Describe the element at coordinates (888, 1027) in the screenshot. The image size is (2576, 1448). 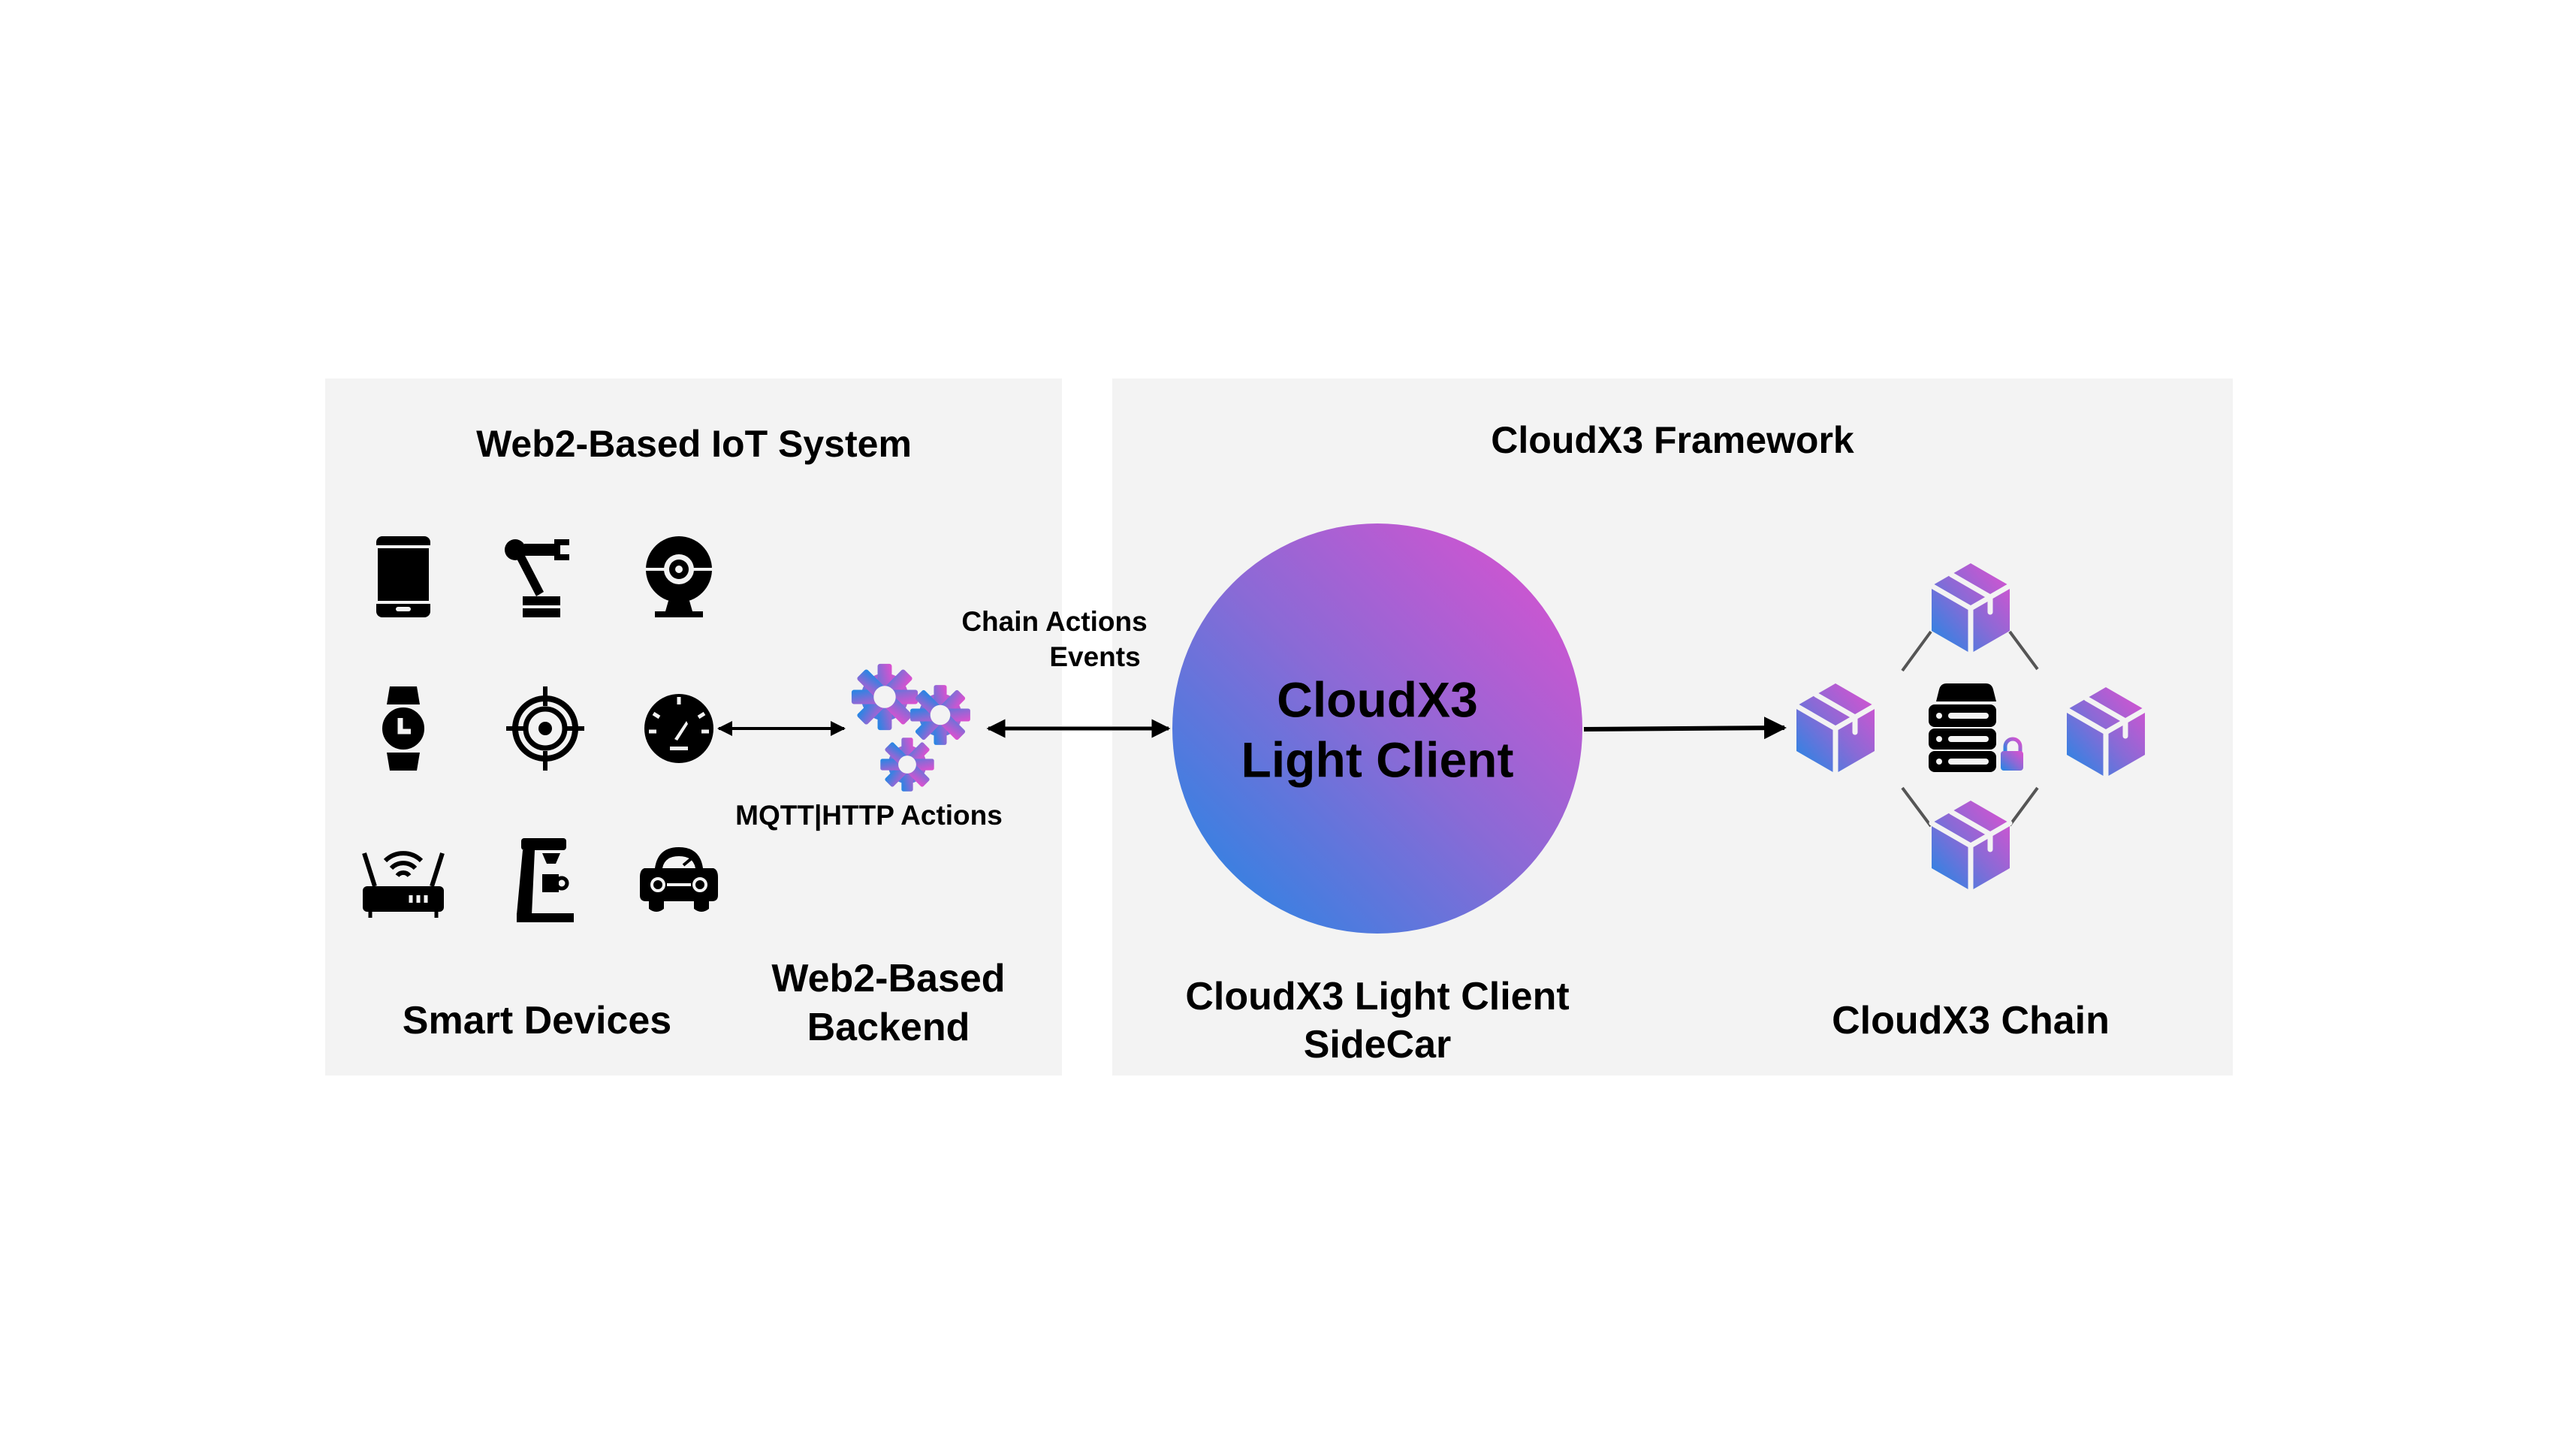
I see `backend-label-line2: Backend` at that location.